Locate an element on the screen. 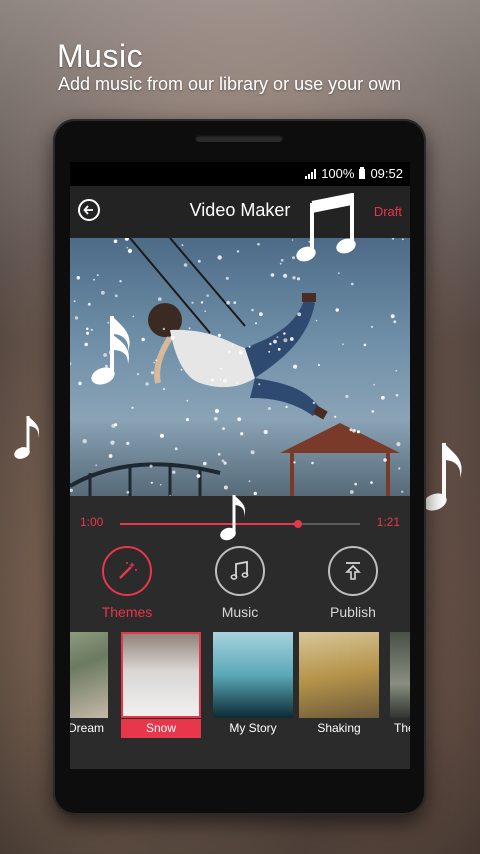 The image size is (480, 854). theme-label: The is located at coordinates (402, 728).